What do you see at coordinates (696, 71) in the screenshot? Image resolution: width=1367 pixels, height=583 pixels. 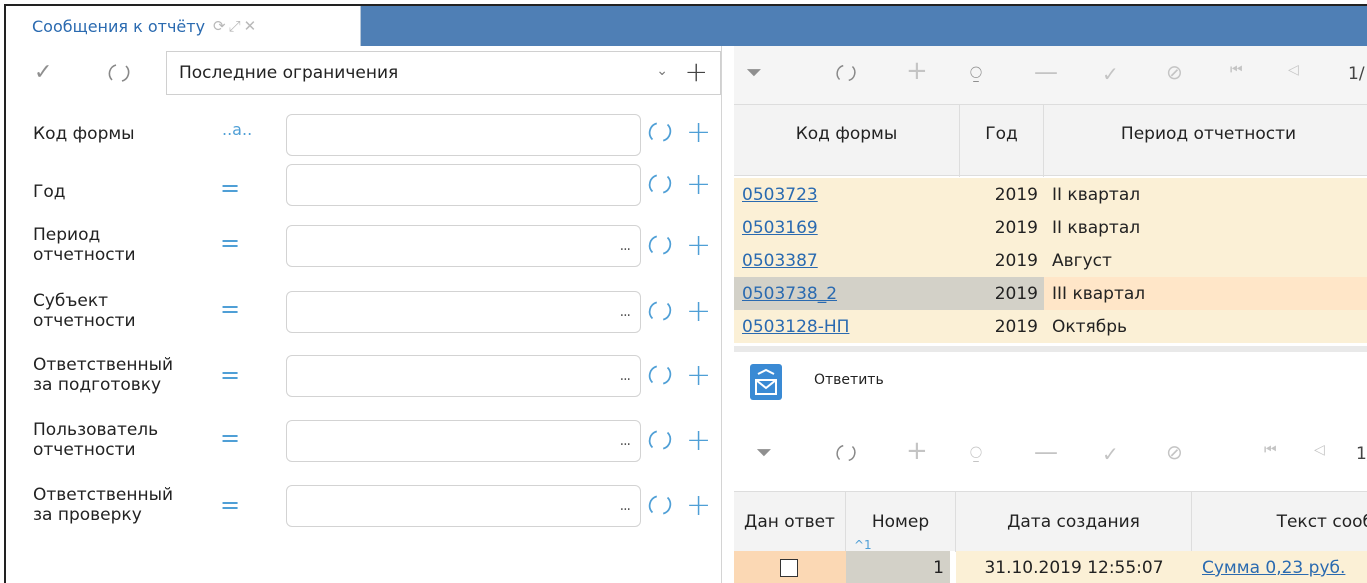 I see `add-preset-button: +` at bounding box center [696, 71].